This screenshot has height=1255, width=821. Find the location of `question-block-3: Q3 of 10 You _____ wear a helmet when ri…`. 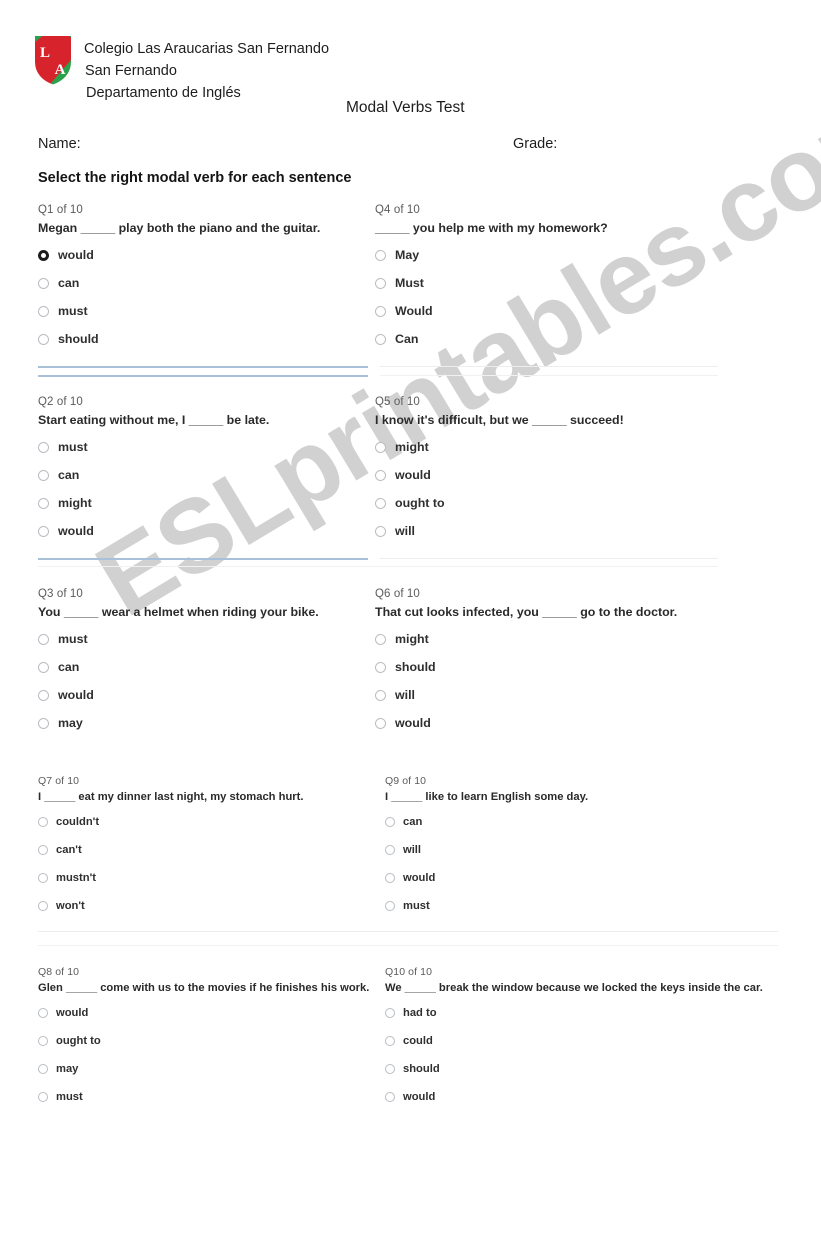

question-block-3: Q3 of 10 You _____ wear a helmet when ri… is located at coordinates (178, 662).